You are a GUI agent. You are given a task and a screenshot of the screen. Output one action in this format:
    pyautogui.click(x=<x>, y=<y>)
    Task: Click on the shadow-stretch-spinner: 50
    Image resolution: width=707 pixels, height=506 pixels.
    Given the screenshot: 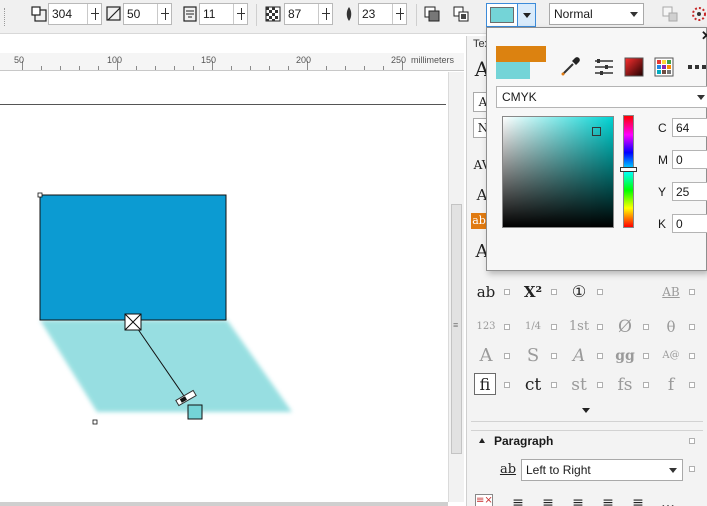 What is the action you would take?
    pyautogui.click(x=147, y=14)
    